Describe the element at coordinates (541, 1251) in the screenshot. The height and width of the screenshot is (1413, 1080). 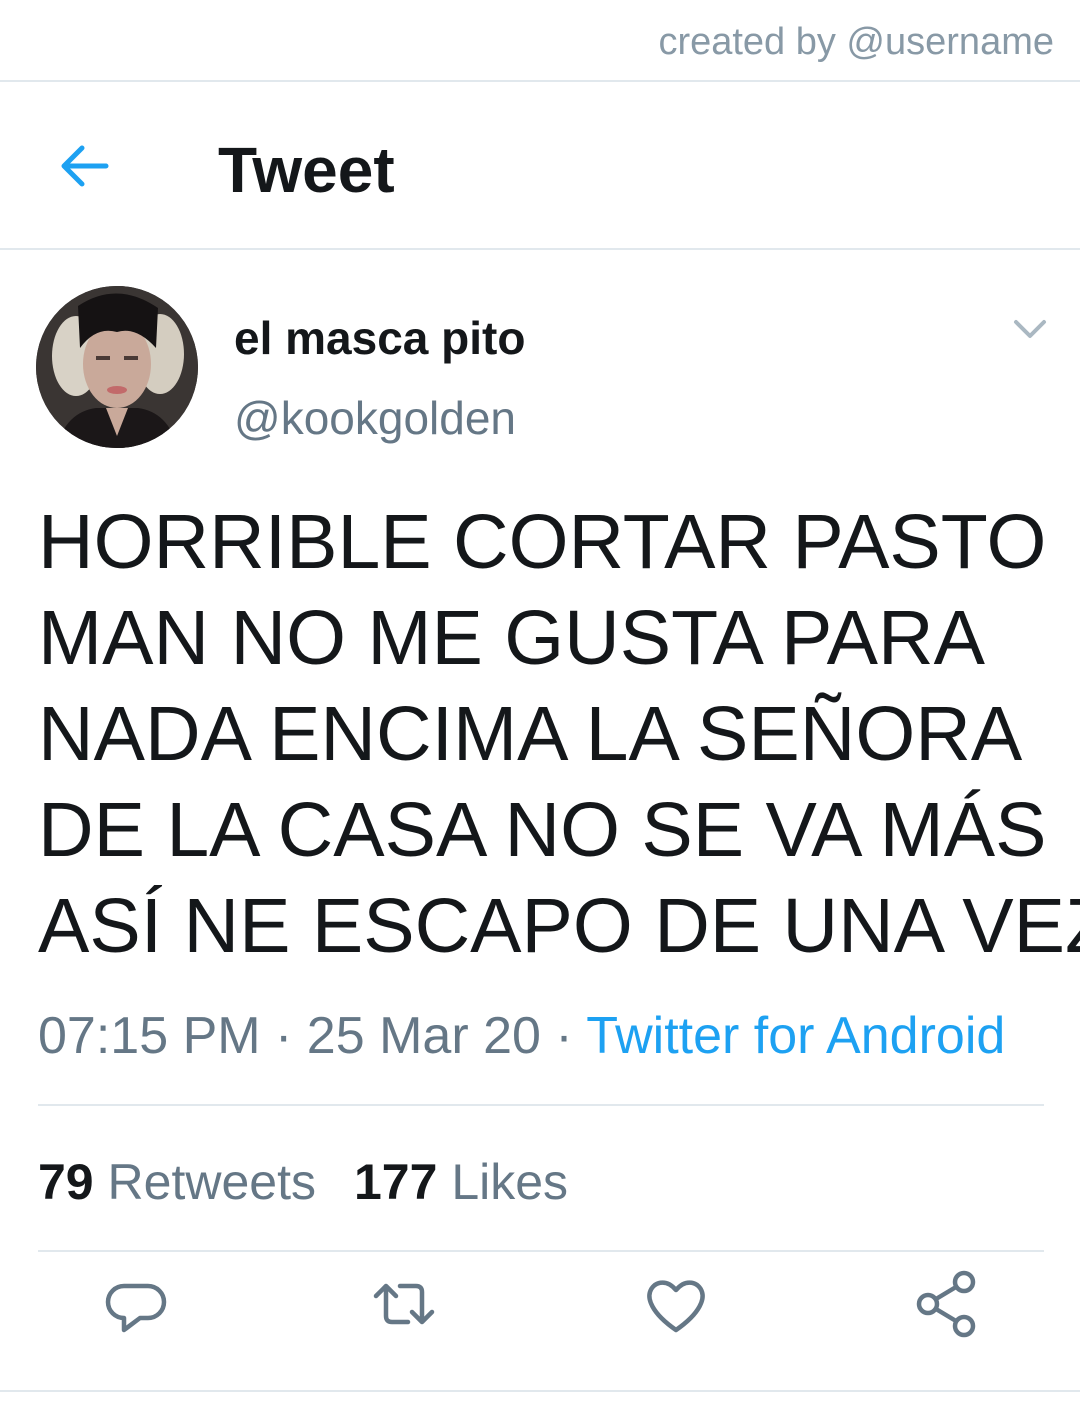
I see `stats-divider` at that location.